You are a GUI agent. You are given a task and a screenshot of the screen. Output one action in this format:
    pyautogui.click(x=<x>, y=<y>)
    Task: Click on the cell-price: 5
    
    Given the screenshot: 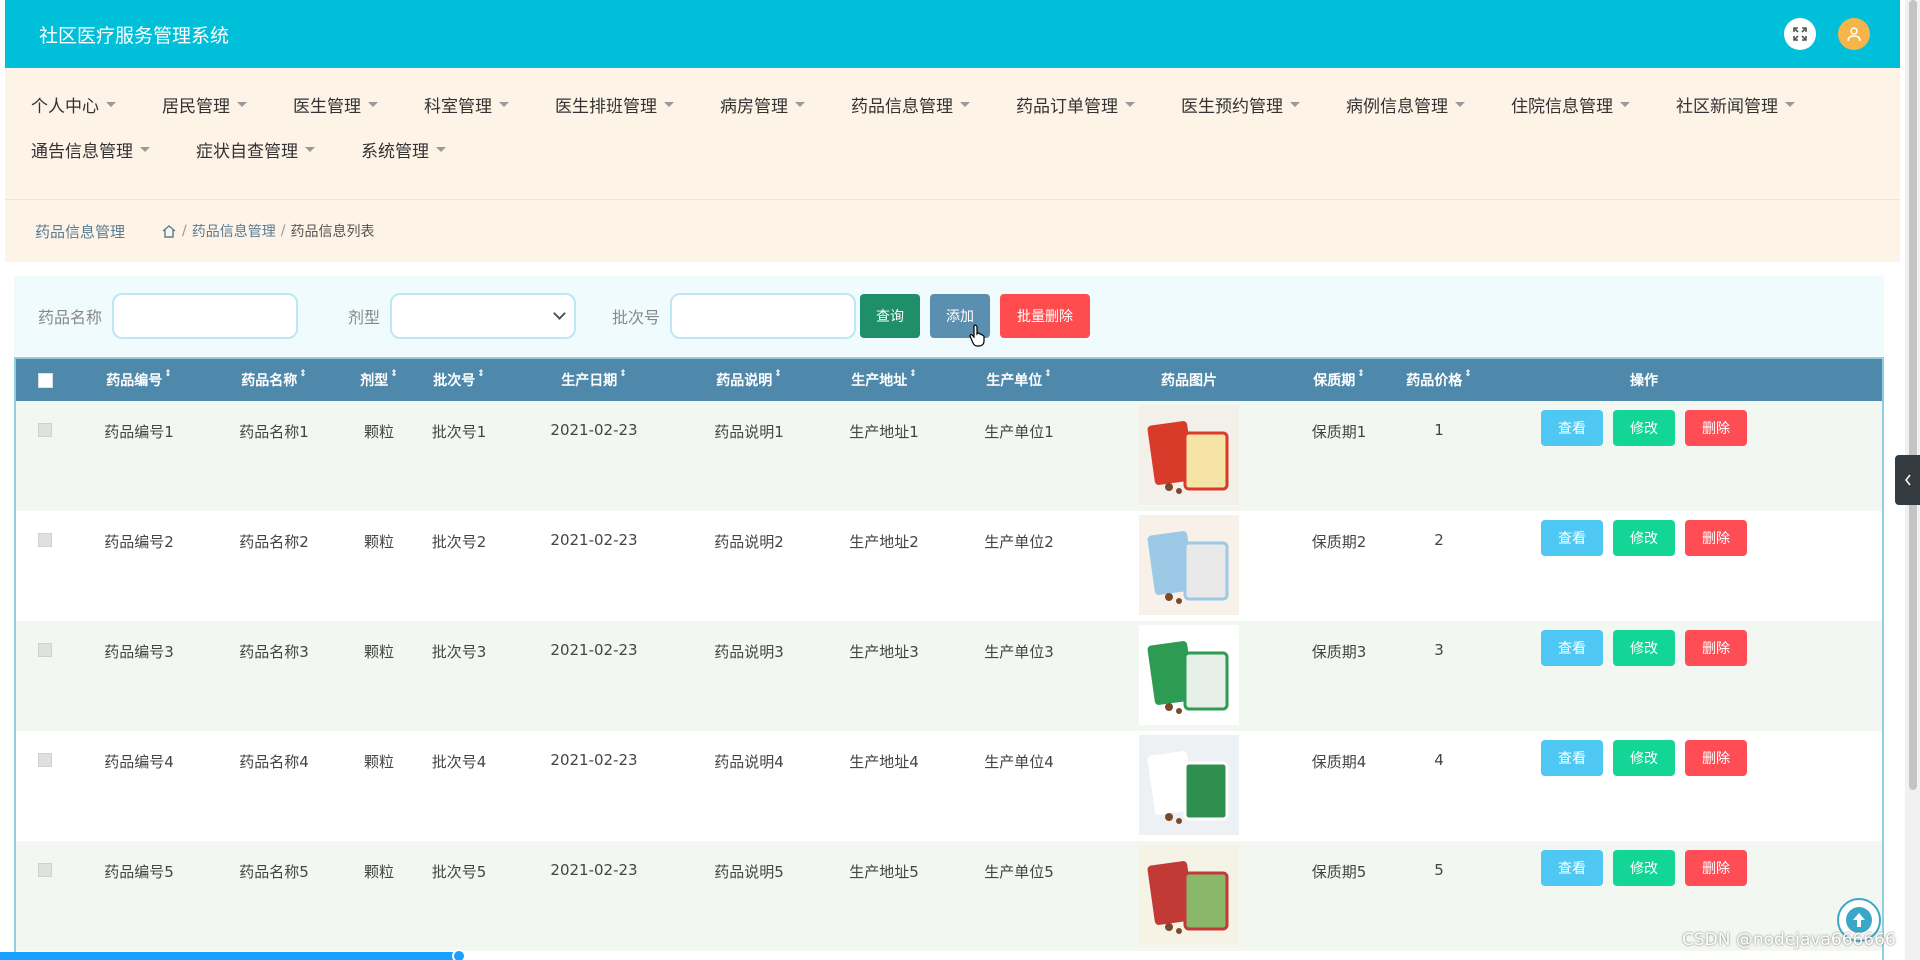 What is the action you would take?
    pyautogui.click(x=1439, y=870)
    